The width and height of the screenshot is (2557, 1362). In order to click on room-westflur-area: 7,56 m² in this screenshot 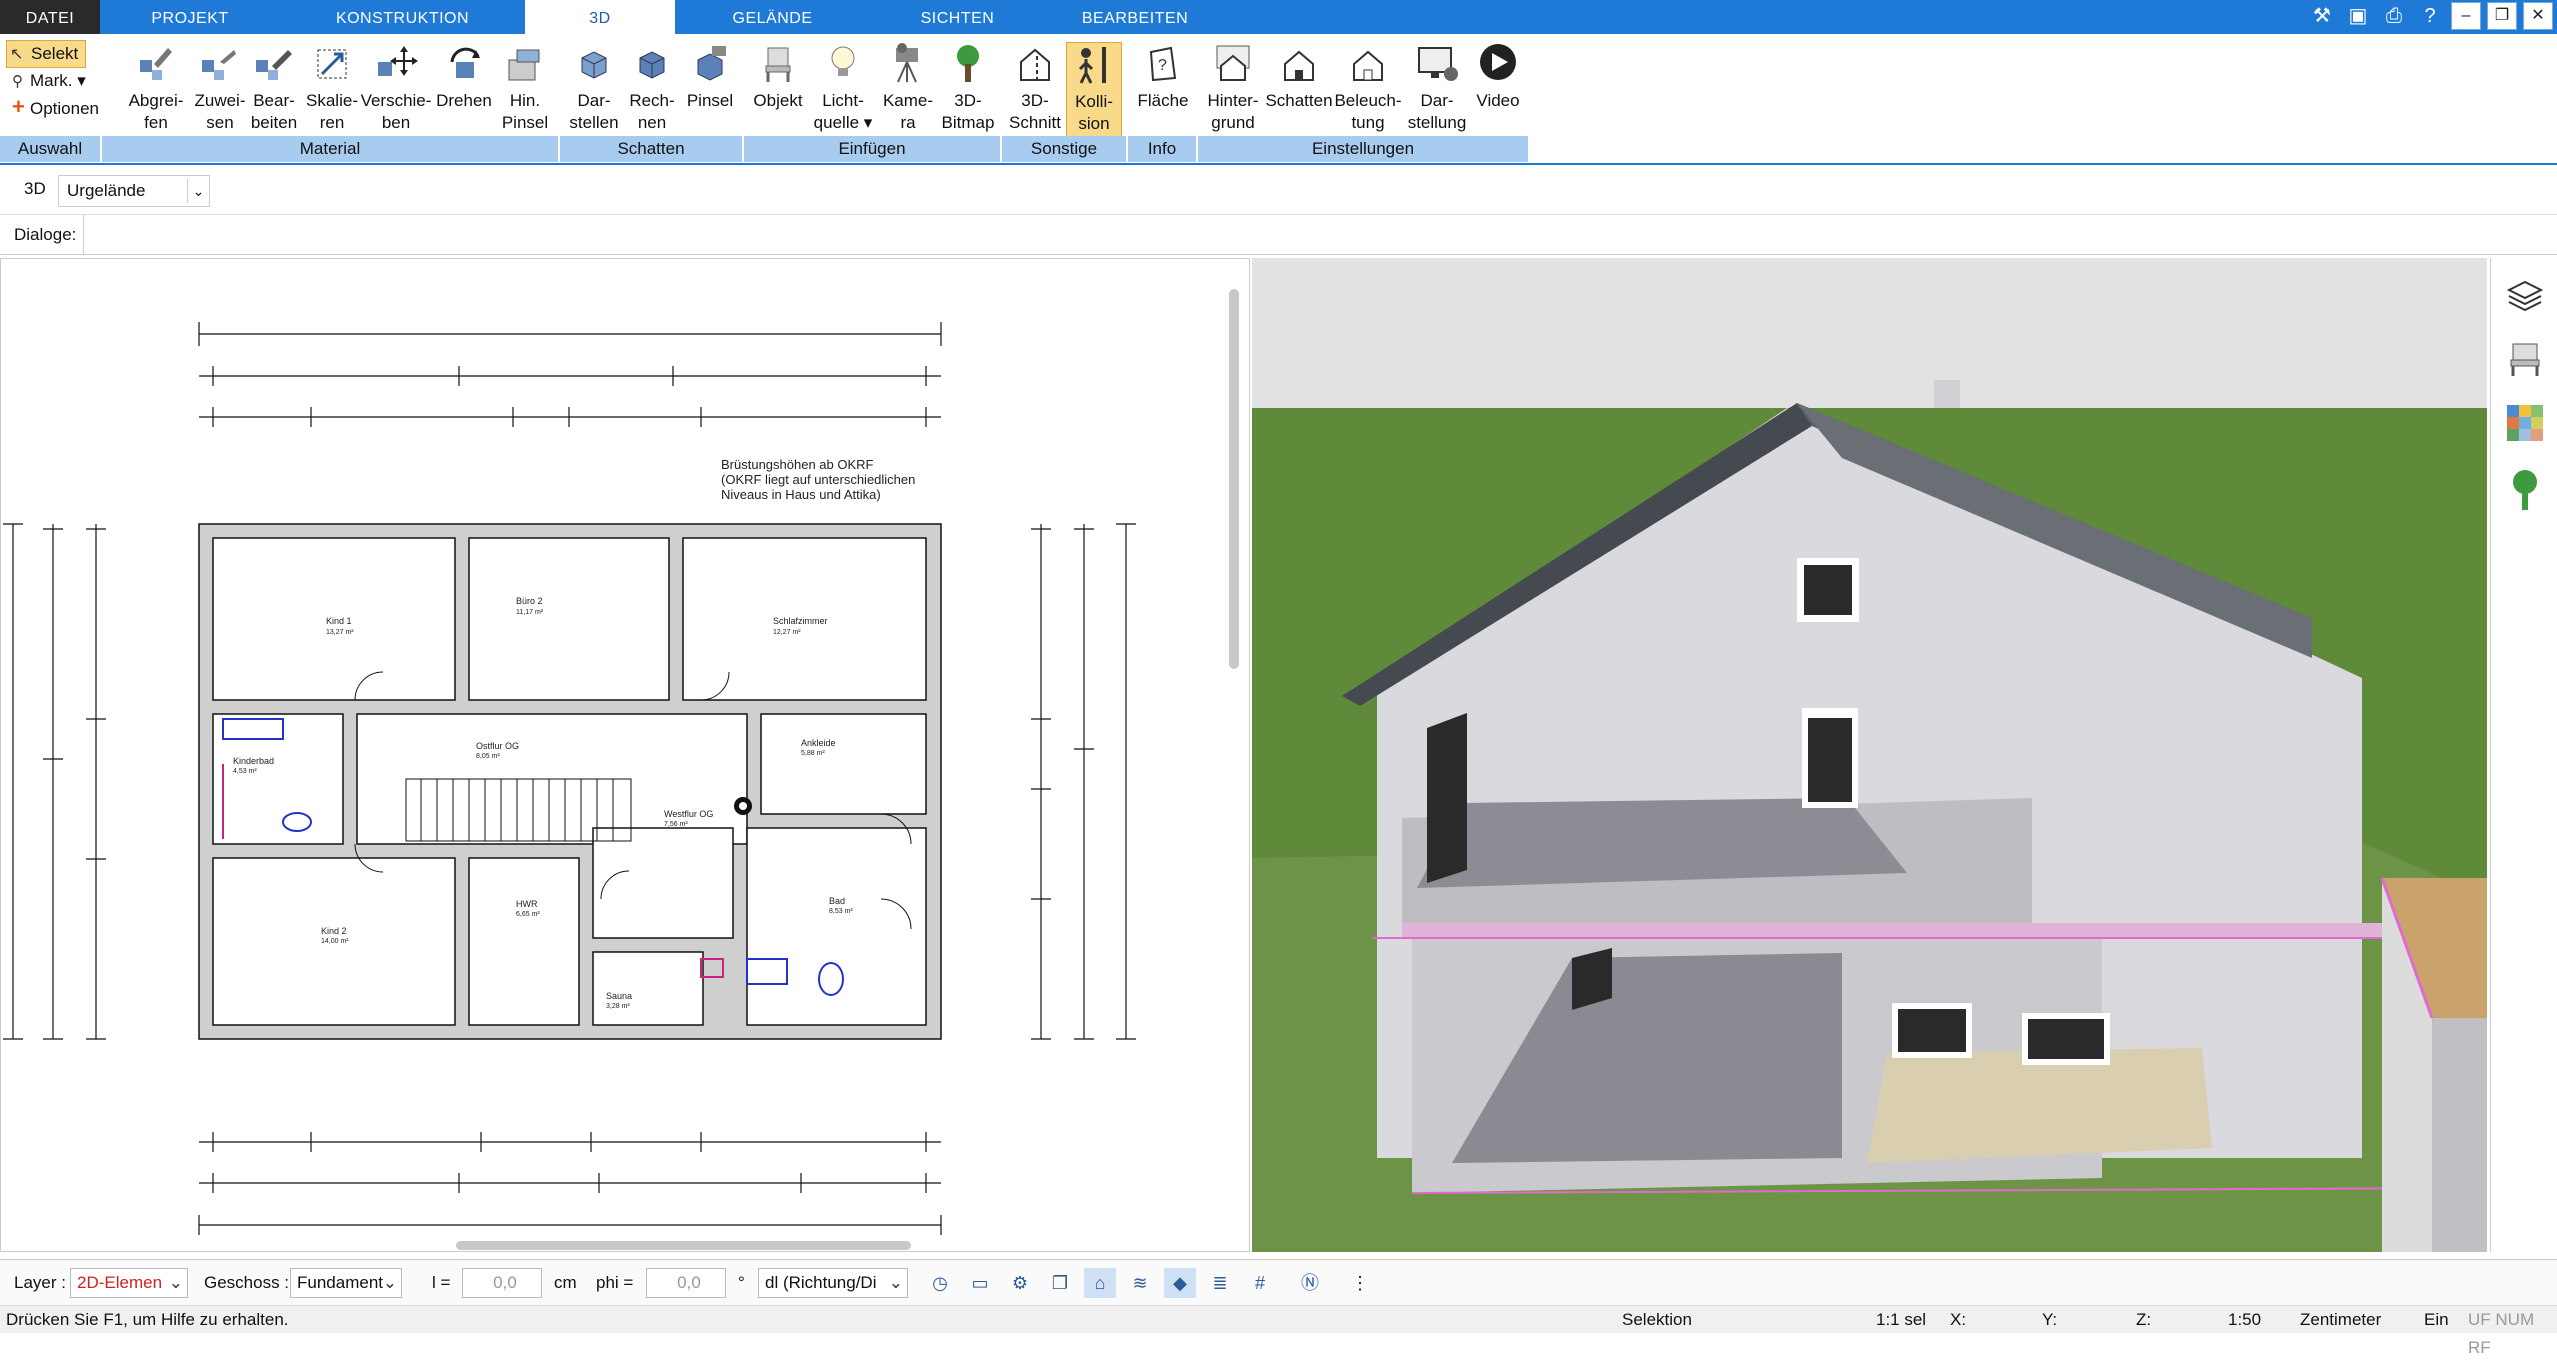, I will do `click(676, 824)`.